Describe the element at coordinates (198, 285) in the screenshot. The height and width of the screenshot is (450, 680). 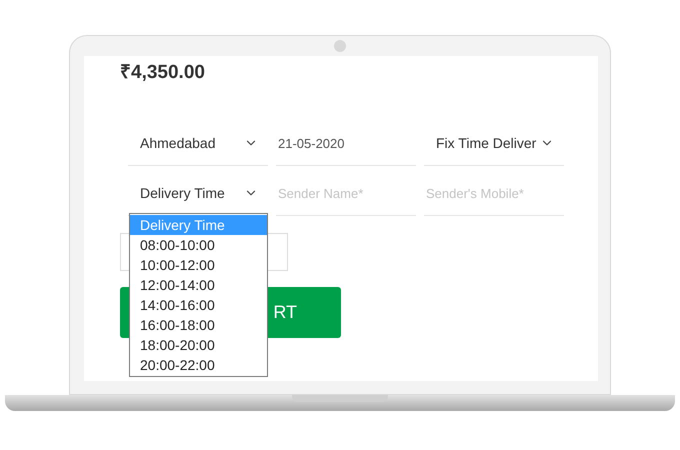
I see `dropdown-option: 12:00-14:00` at that location.